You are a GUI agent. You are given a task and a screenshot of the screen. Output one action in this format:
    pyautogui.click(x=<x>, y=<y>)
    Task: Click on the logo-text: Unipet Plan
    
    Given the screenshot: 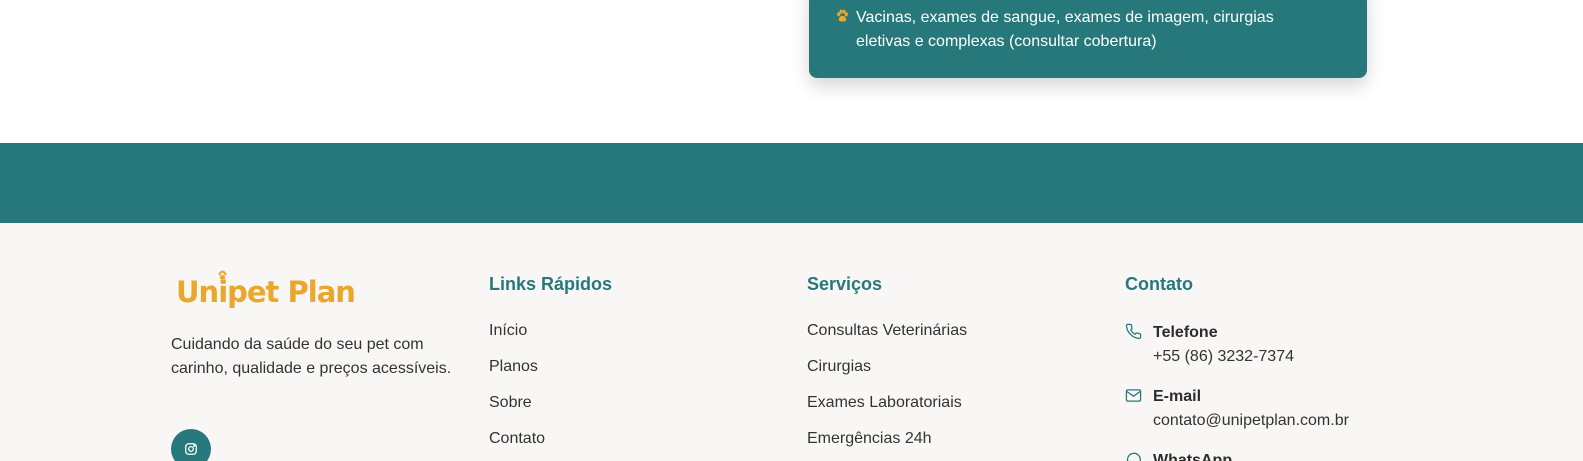 What is the action you would take?
    pyautogui.click(x=266, y=292)
    